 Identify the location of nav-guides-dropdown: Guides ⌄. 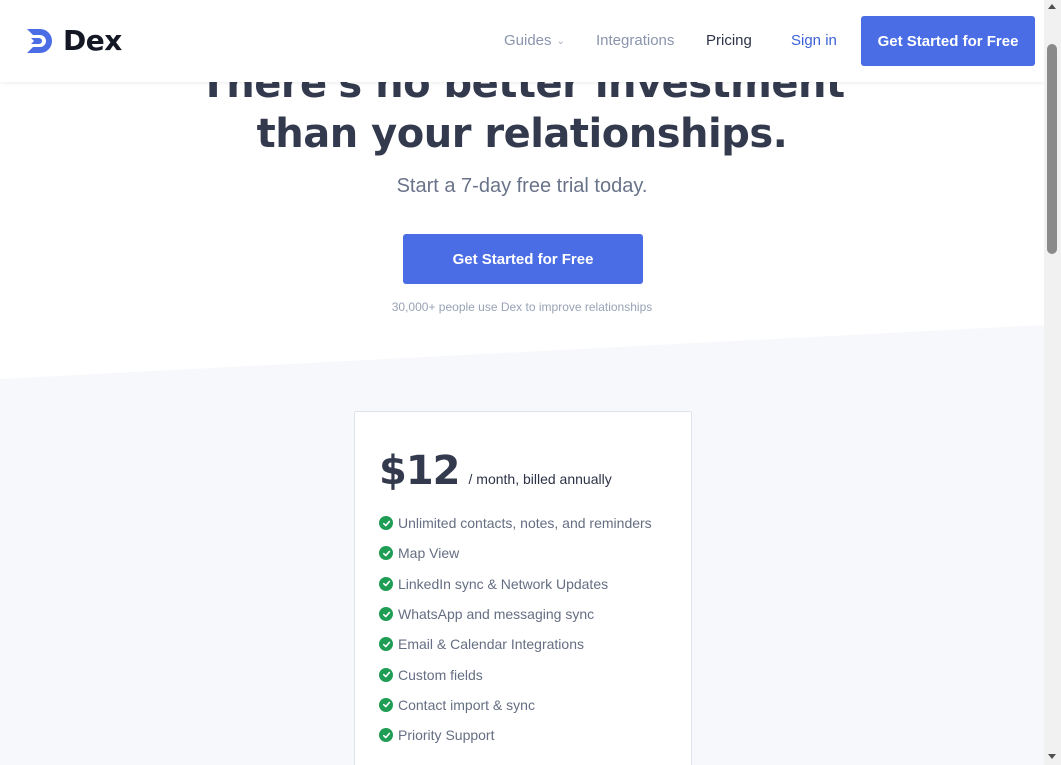
(534, 40).